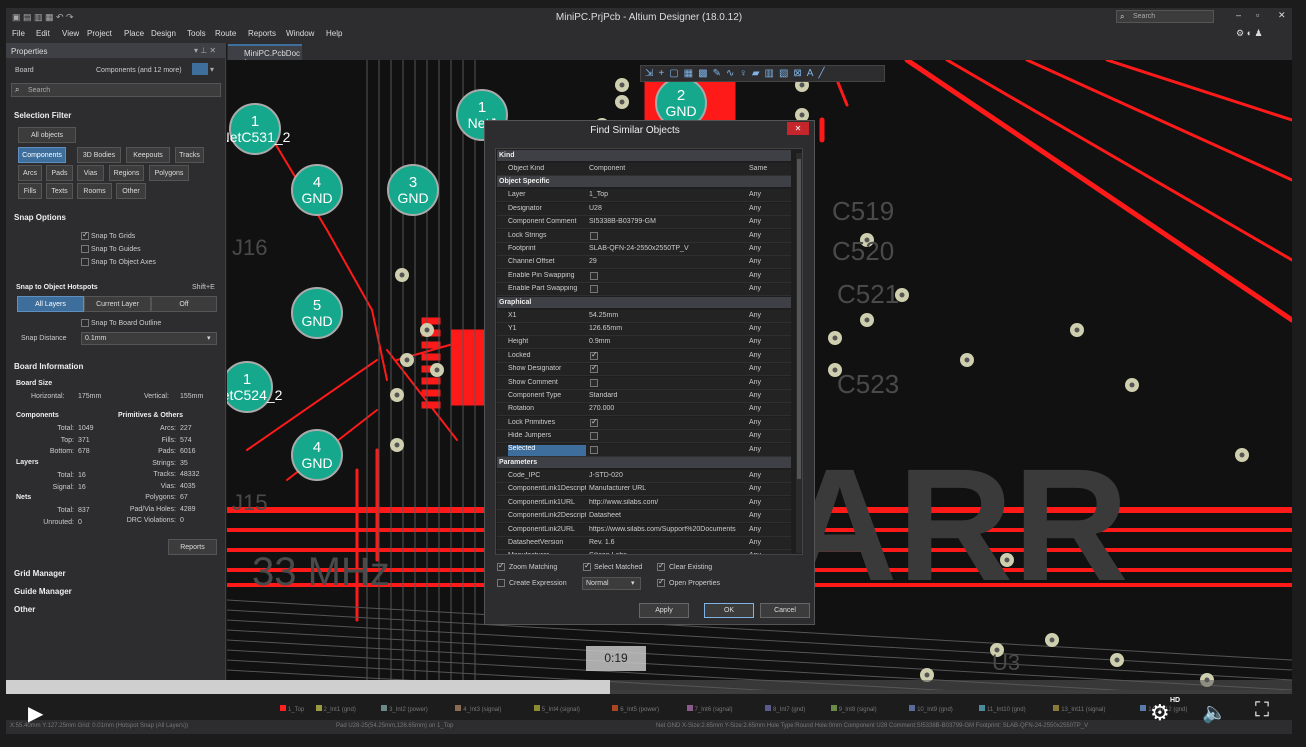  Describe the element at coordinates (644, 223) in the screenshot. I see `property-row: Component Comment SI5338B-B03799-GM Any` at that location.